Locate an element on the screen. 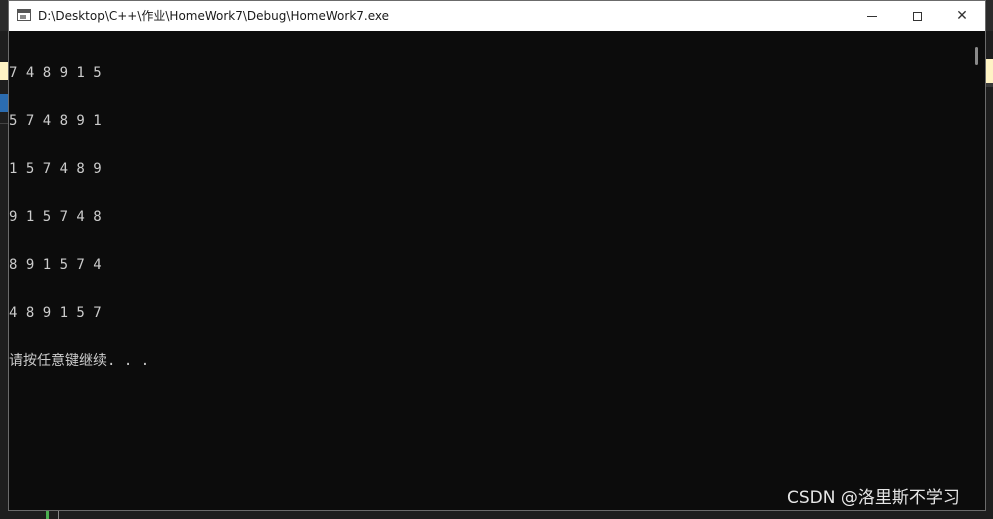 The height and width of the screenshot is (519, 993). console-line: 7 4 8 9 1 5 is located at coordinates (55, 73).